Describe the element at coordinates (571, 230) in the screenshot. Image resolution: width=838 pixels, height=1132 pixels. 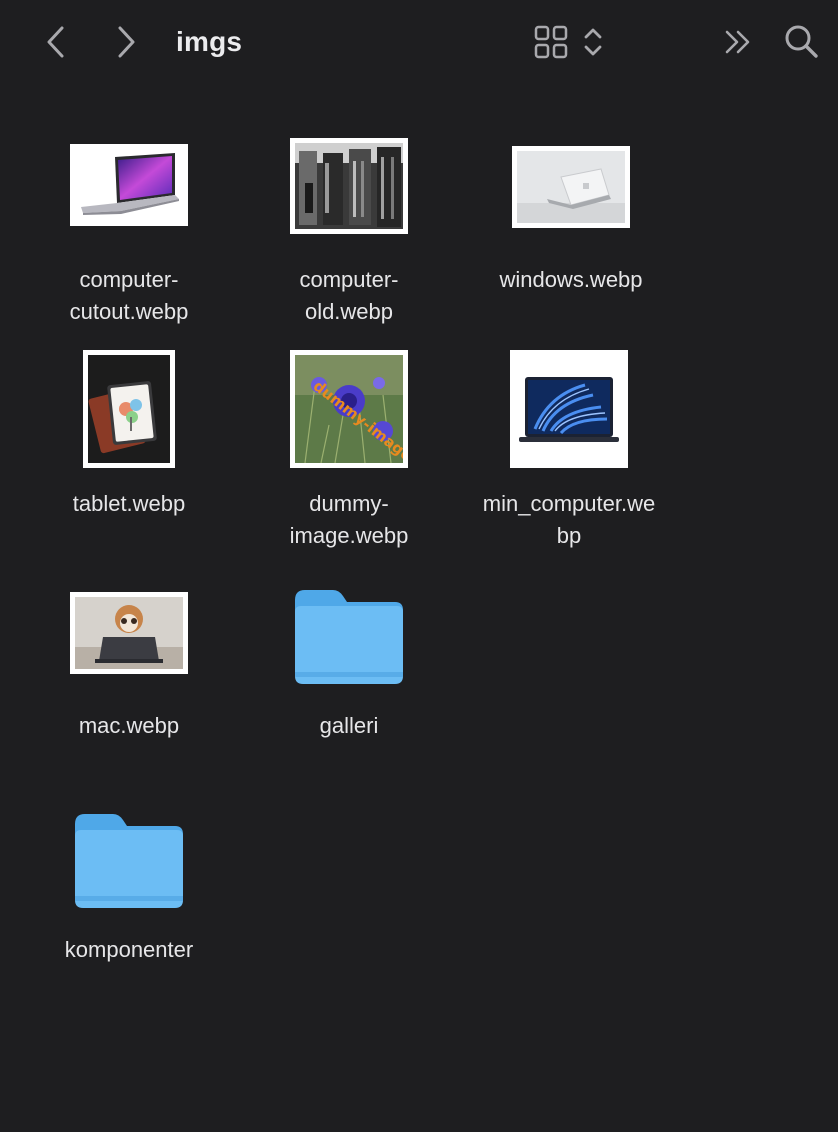
I see `file-item-windows: windows.webp` at that location.